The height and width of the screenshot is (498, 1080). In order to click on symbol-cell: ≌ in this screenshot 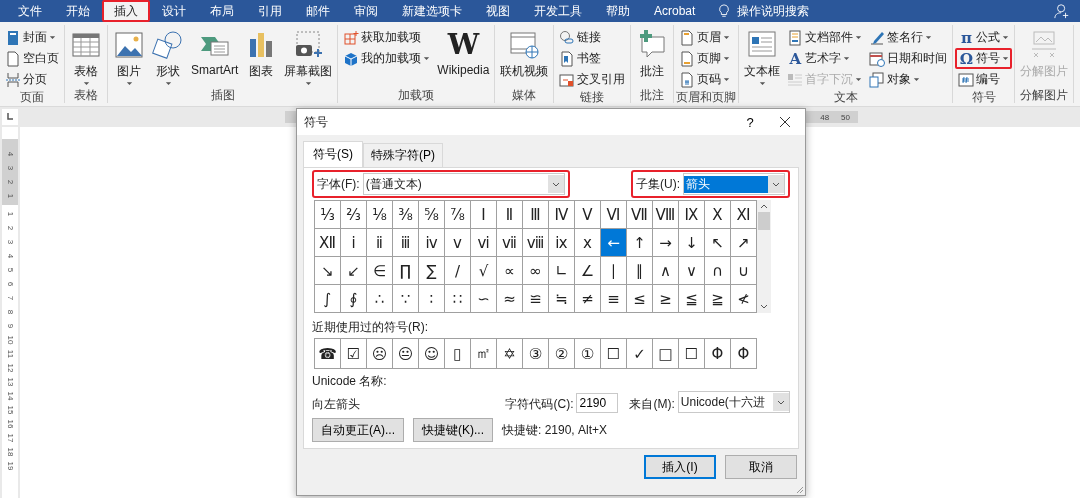, I will do `click(535, 298)`.